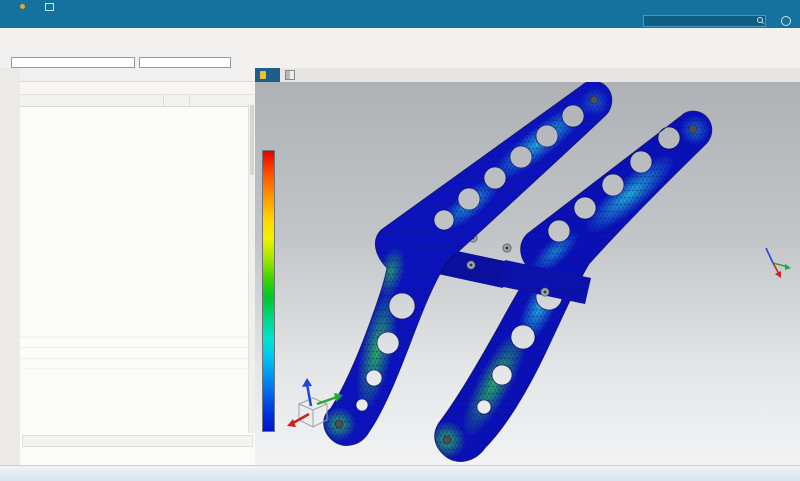 This screenshot has width=800, height=481. I want to click on discovery-center-icon, so click(290, 75).